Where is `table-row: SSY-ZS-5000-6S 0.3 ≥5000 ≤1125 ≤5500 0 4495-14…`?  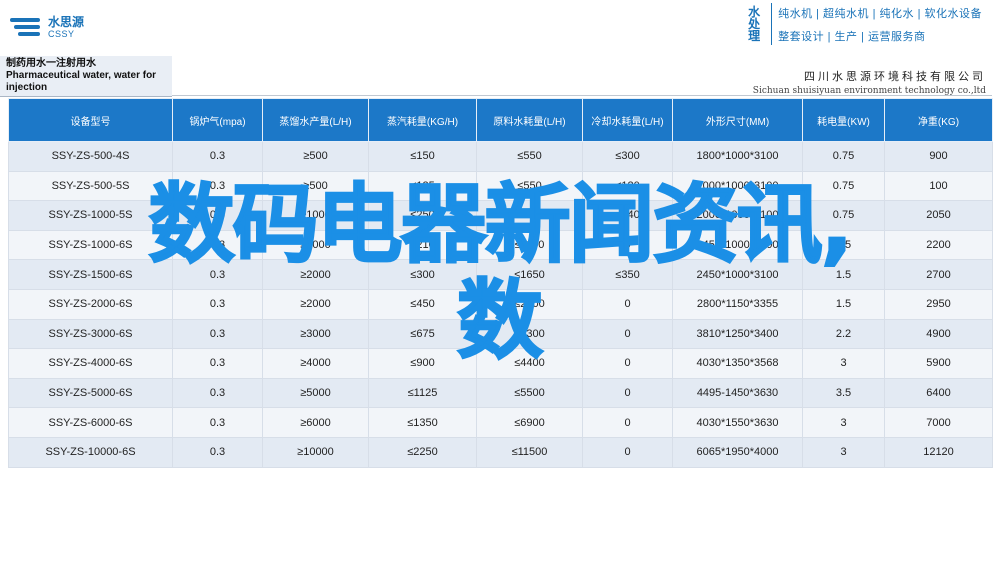 table-row: SSY-ZS-5000-6S 0.3 ≥5000 ≤1125 ≤5500 0 4495-14… is located at coordinates (500, 393).